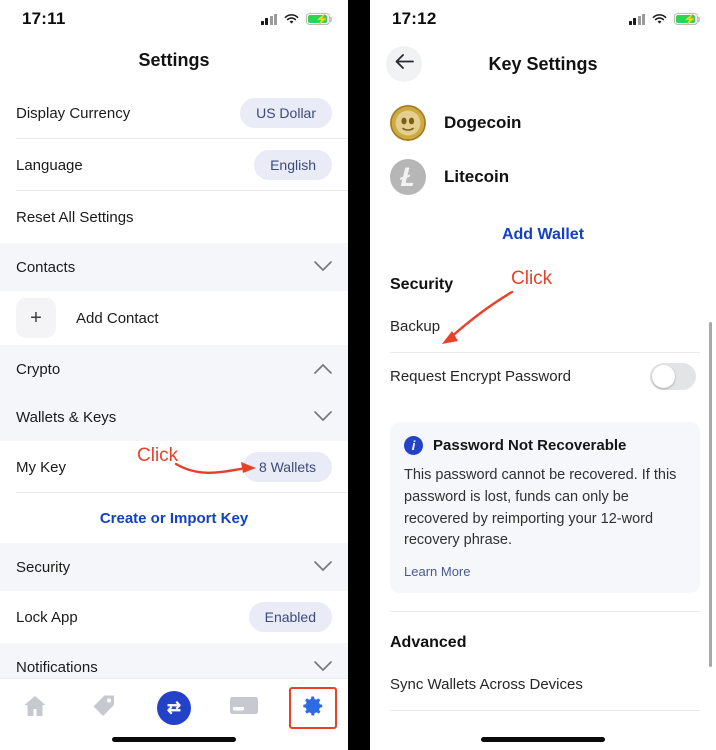 This screenshot has width=716, height=750. Describe the element at coordinates (44, 18) in the screenshot. I see `status-bar-time: 17:11` at that location.